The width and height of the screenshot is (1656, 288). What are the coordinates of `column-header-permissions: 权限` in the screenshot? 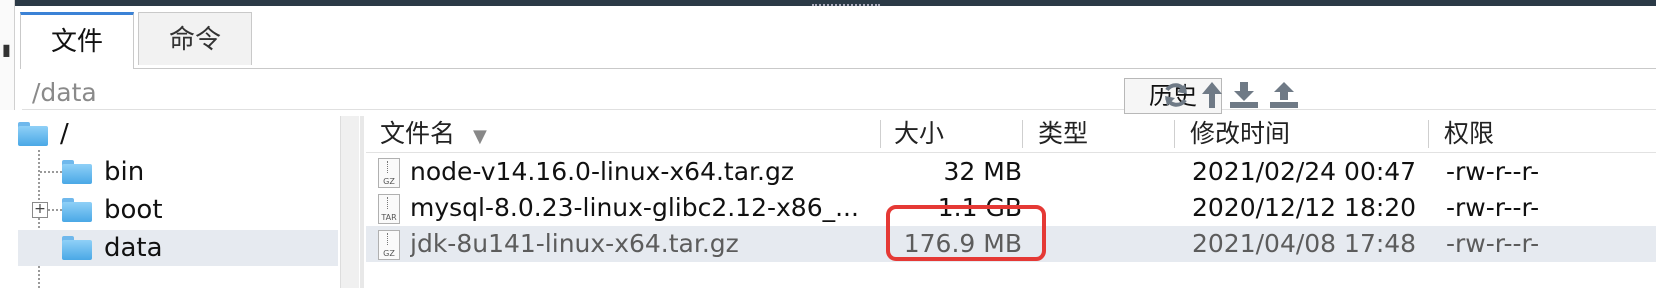 It's located at (1504, 134).